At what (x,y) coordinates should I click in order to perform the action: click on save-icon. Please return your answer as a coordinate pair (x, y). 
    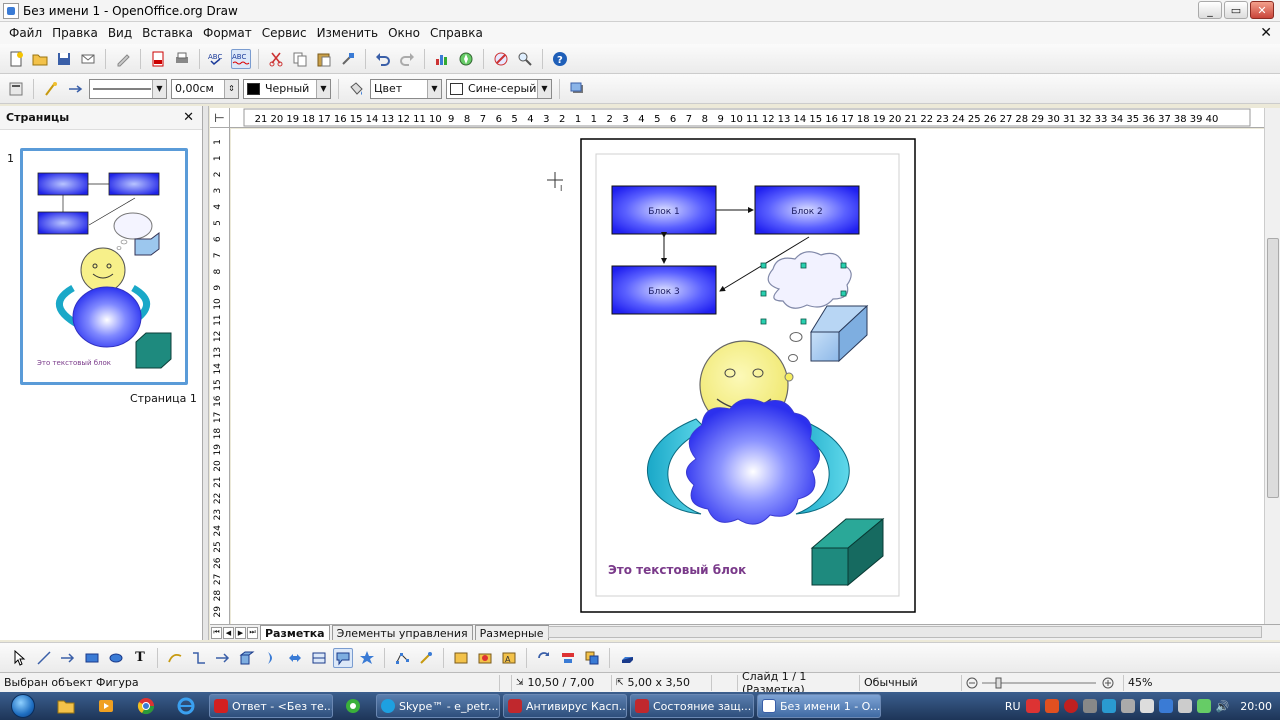
    Looking at the image, I should click on (64, 59).